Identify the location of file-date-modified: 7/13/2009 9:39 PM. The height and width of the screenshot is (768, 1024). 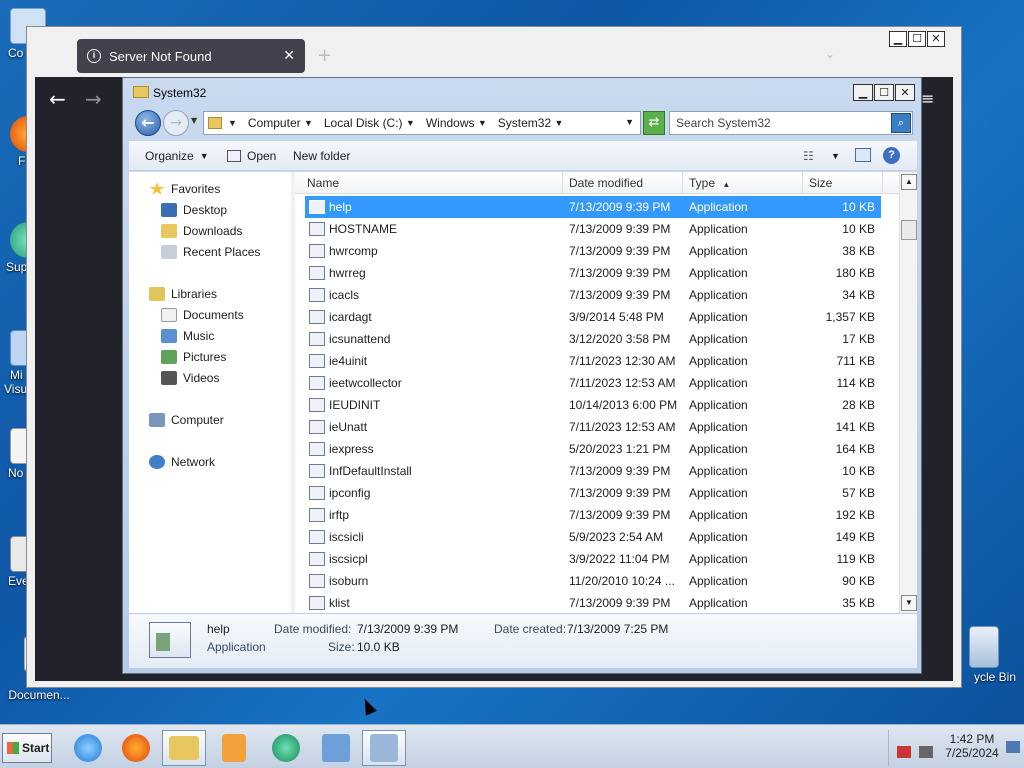
(620, 251).